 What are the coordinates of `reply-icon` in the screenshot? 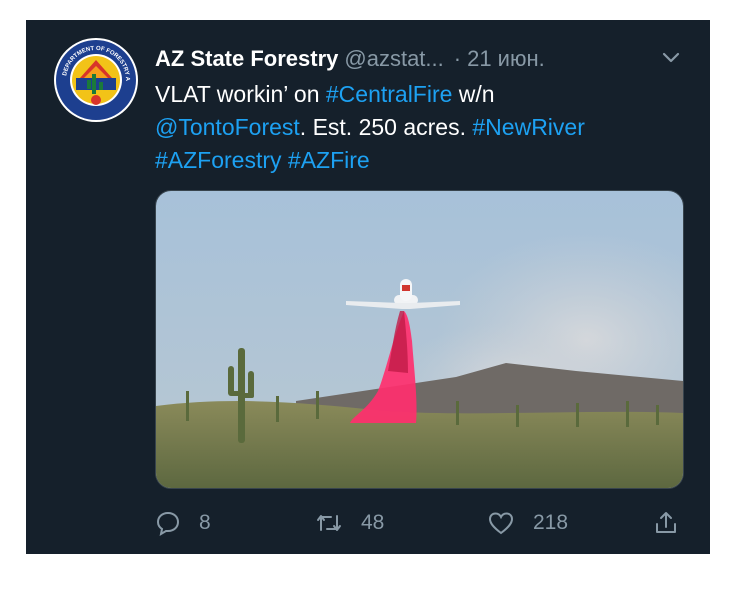 It's located at (168, 523).